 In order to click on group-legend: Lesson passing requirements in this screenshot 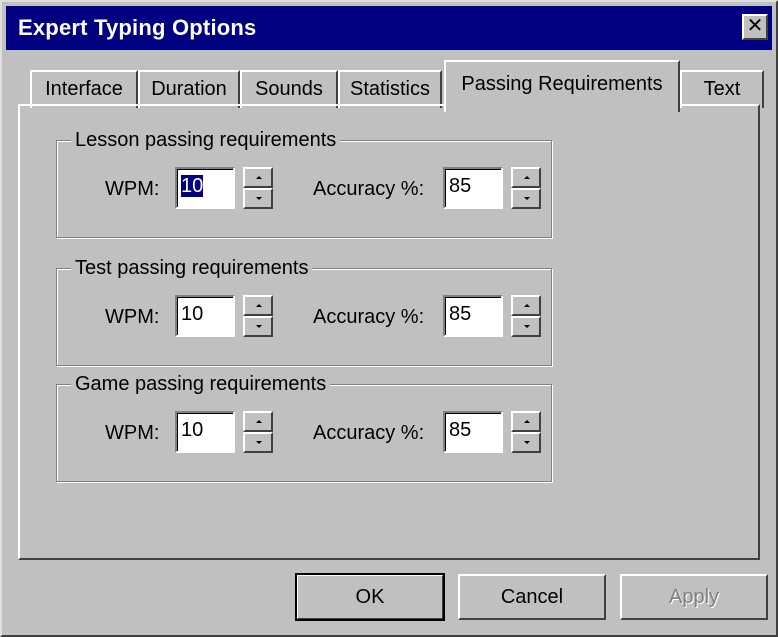, I will do `click(206, 140)`.